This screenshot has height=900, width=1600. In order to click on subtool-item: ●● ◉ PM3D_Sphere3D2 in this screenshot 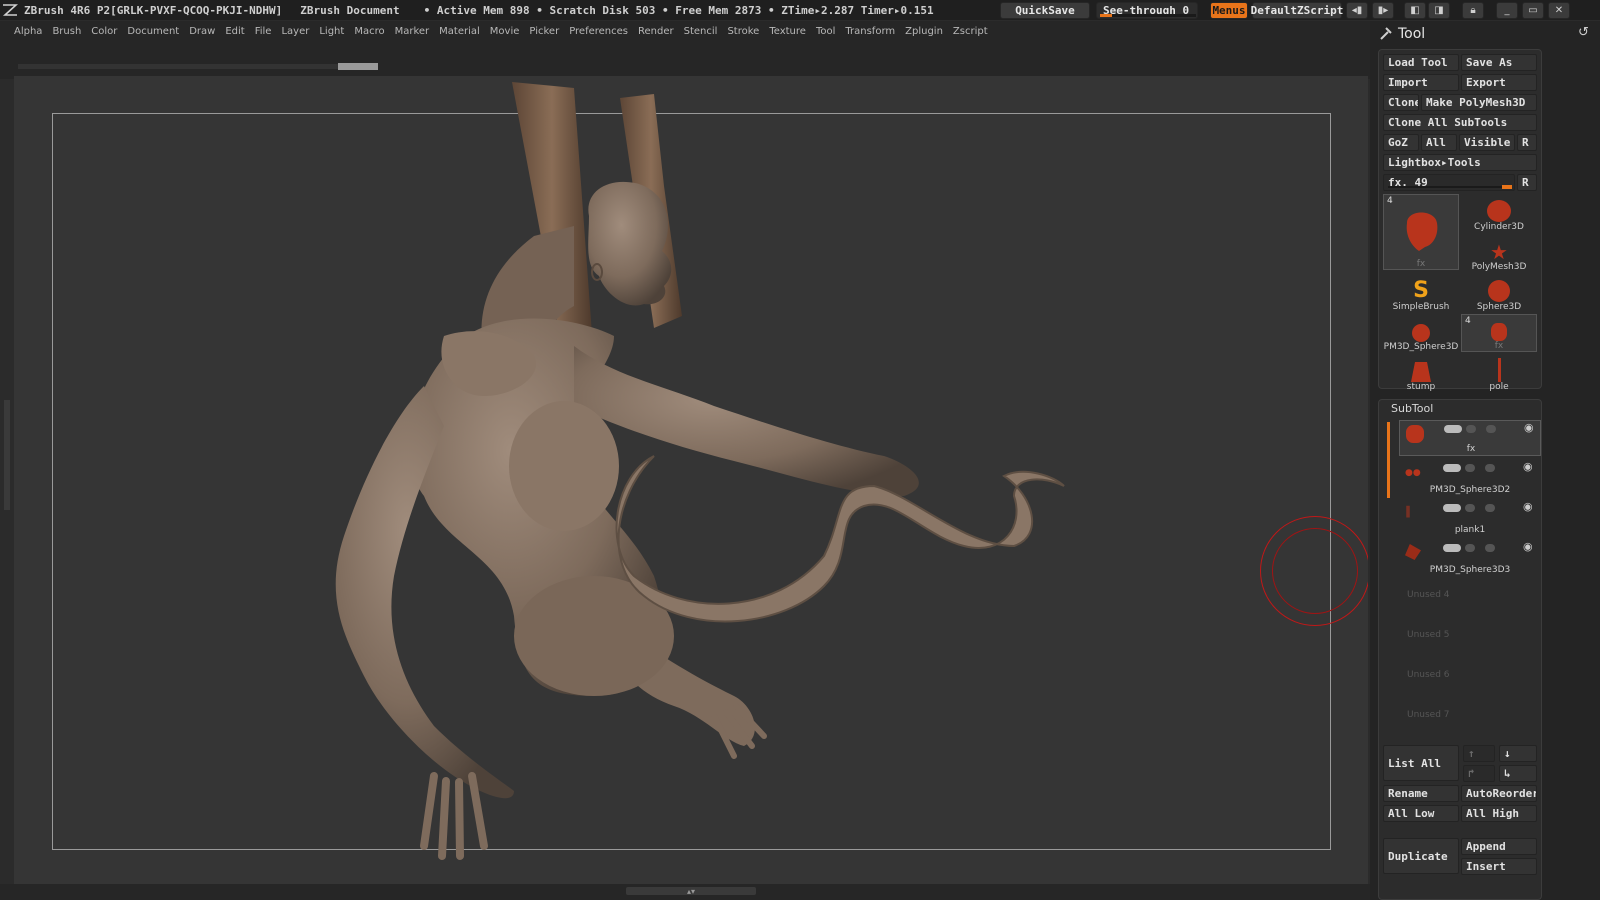, I will do `click(1470, 478)`.